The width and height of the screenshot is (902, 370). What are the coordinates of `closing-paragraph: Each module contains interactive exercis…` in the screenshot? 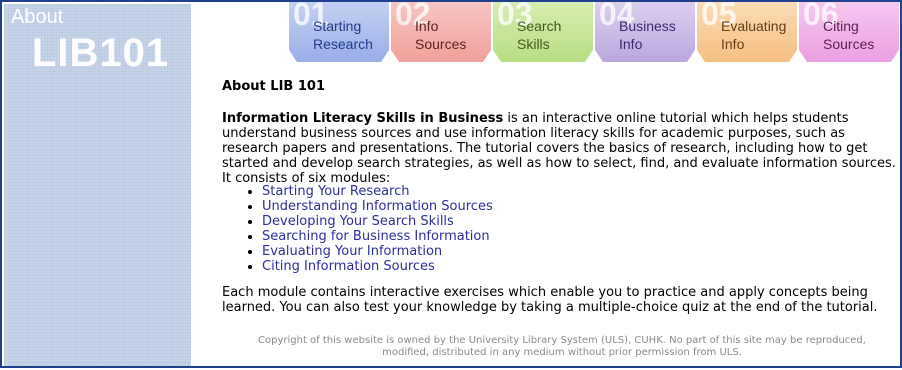 It's located at (550, 300).